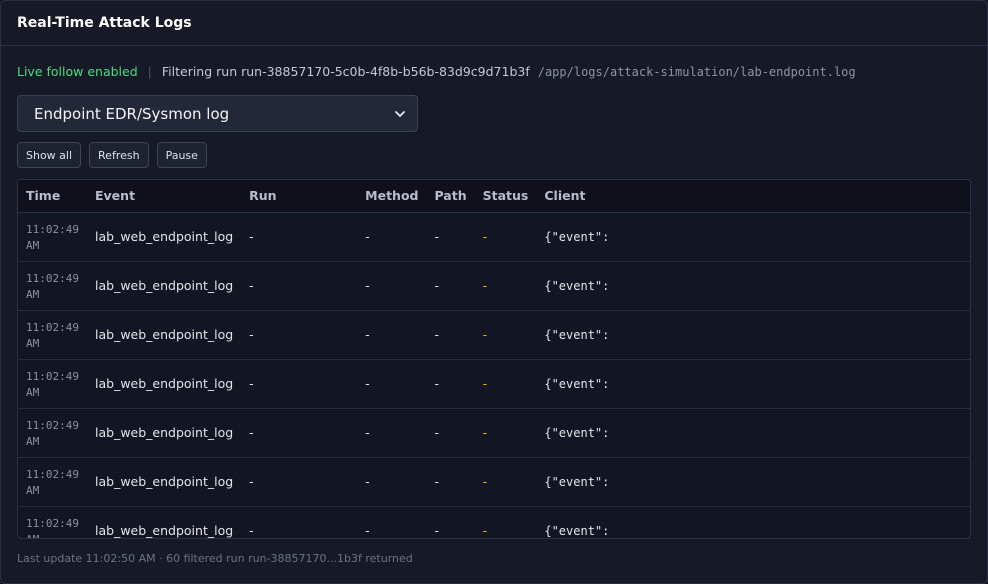 The width and height of the screenshot is (988, 584). What do you see at coordinates (77, 71) in the screenshot?
I see `live-follow-status: Live follow enabled` at bounding box center [77, 71].